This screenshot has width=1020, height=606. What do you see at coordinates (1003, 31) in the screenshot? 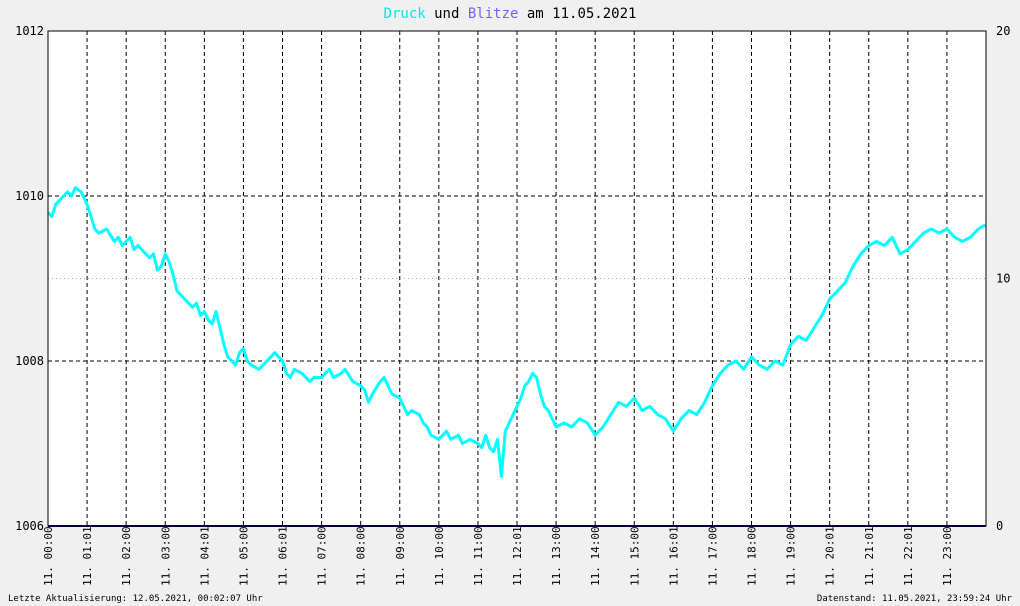
I see `y2-tick-label-2: 20` at bounding box center [1003, 31].